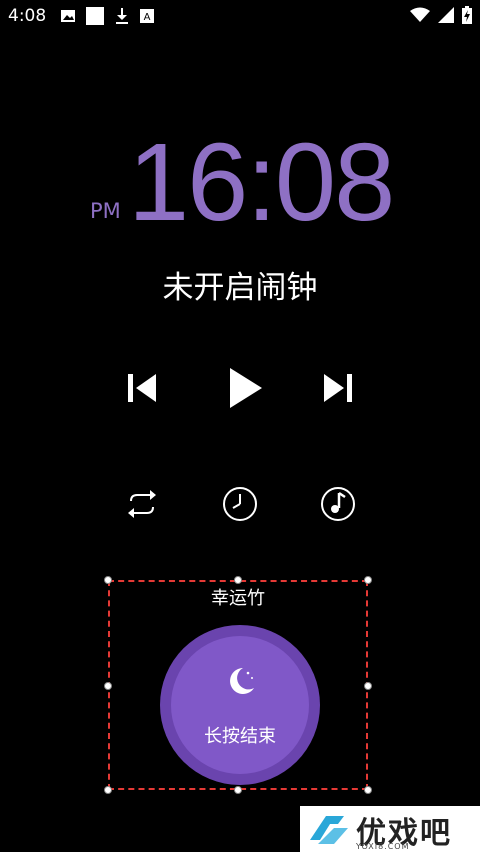 The image size is (480, 852). I want to click on status-icons-left: A, so click(107, 16).